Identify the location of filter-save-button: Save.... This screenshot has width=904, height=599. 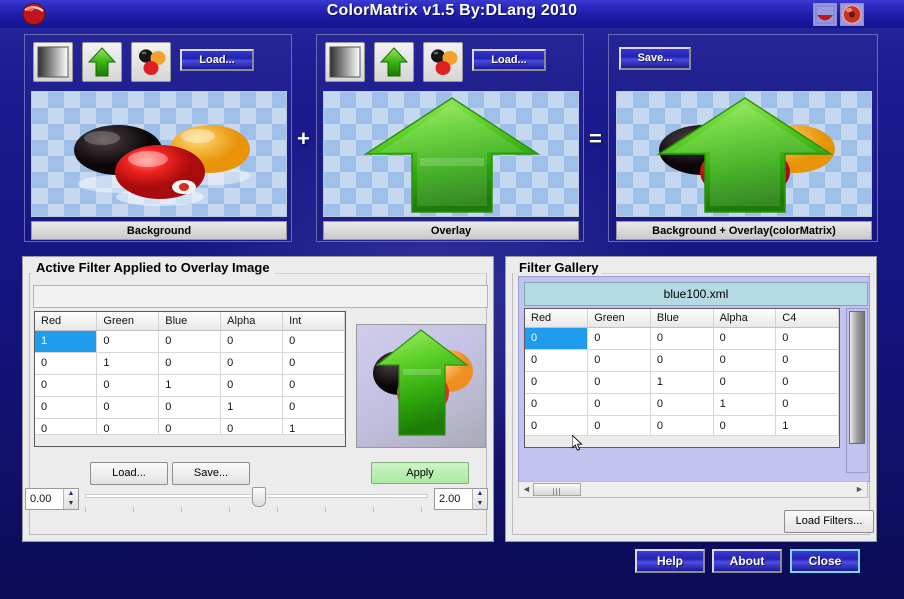
(211, 473).